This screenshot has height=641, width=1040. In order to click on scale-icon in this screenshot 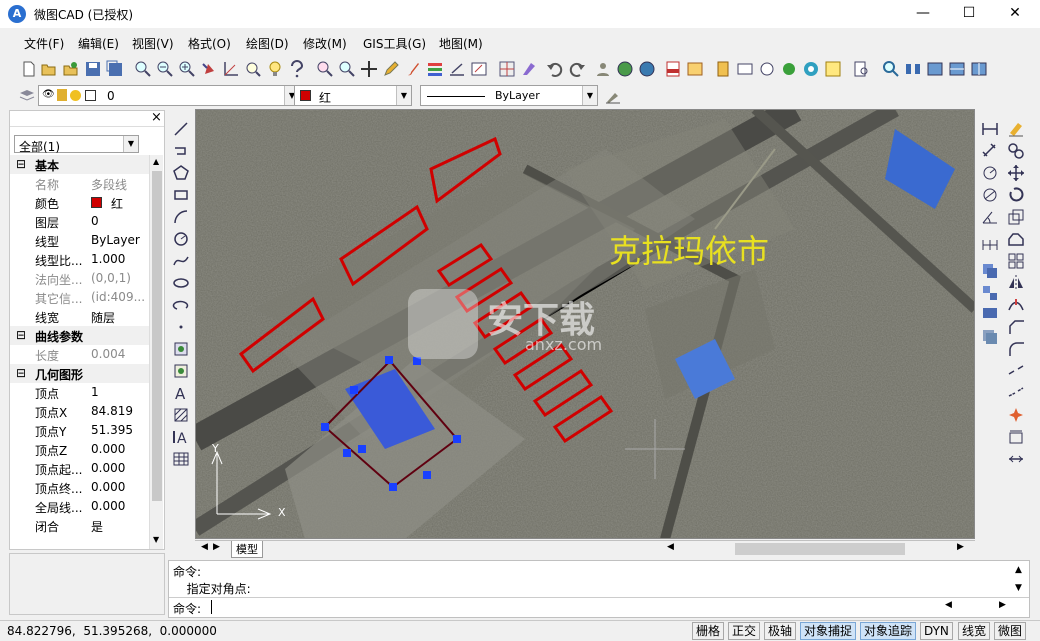, I will do `click(1016, 217)`.